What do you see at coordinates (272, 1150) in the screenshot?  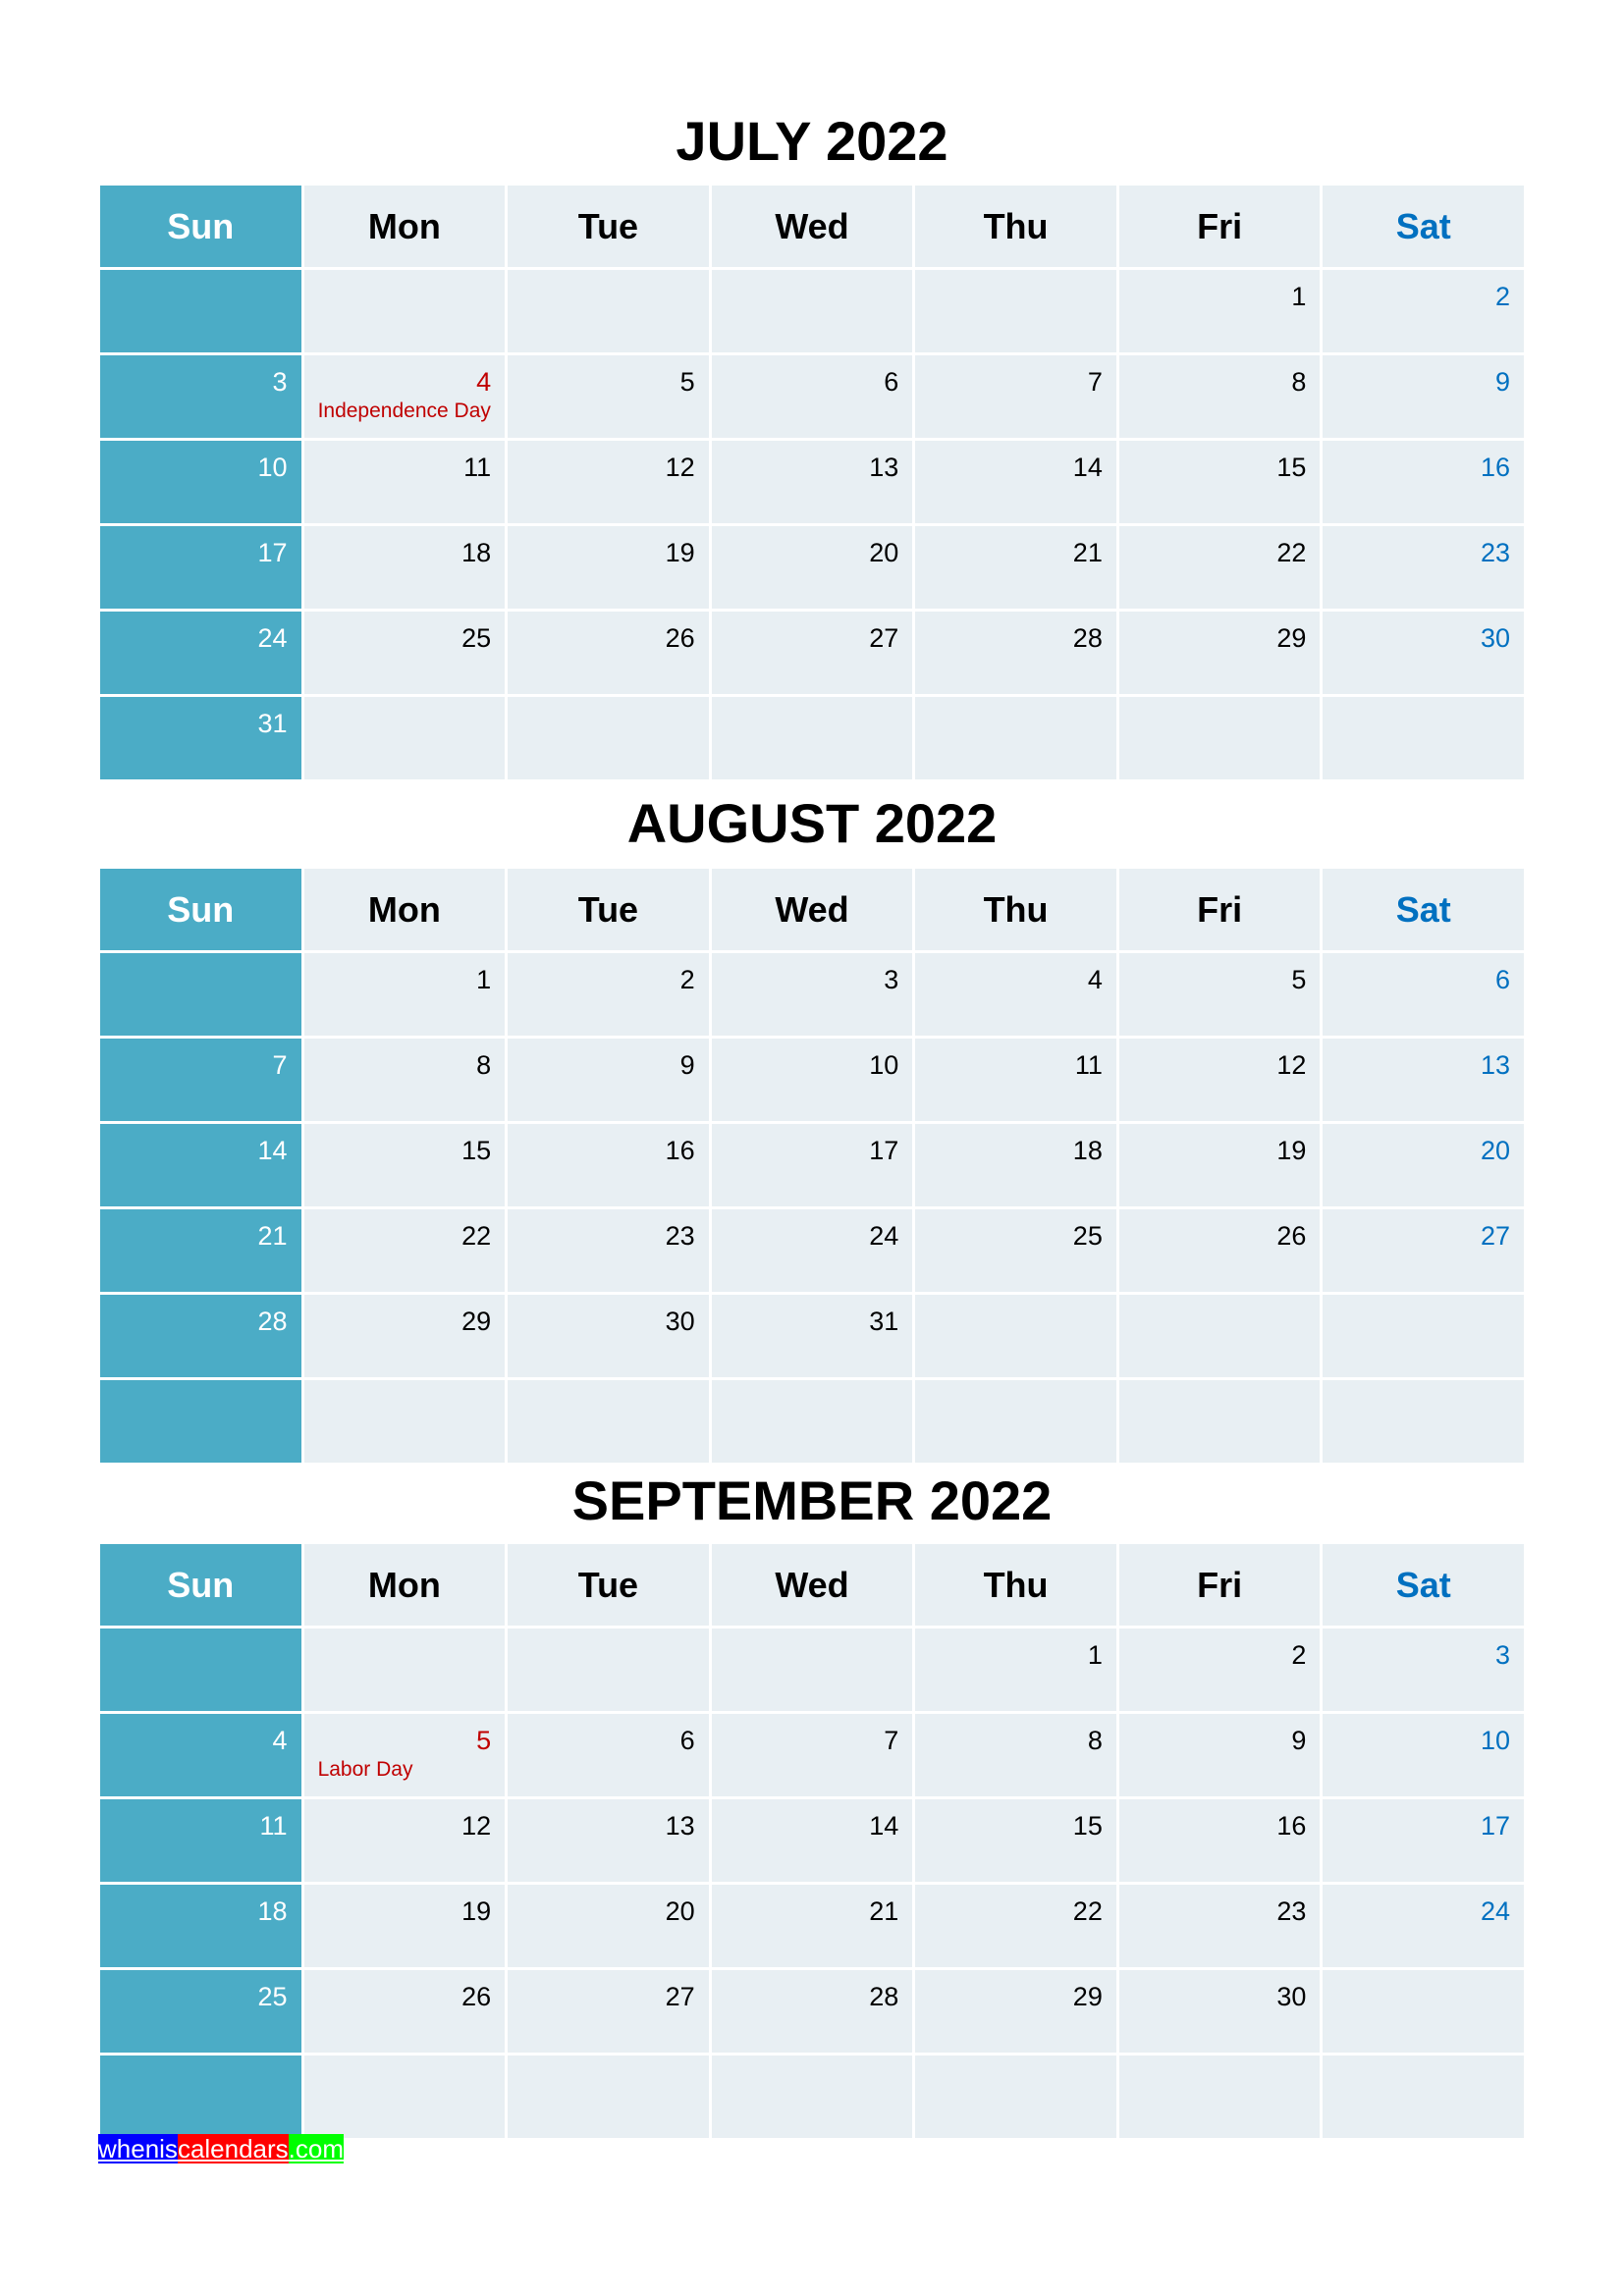 I see `day-number: 14` at bounding box center [272, 1150].